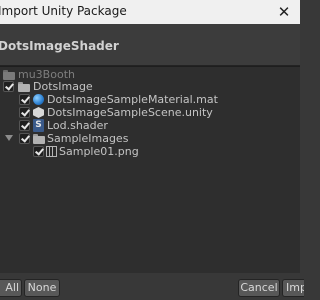 The width and height of the screenshot is (320, 300). I want to click on cancel-button-label: Cancel, so click(259, 287).